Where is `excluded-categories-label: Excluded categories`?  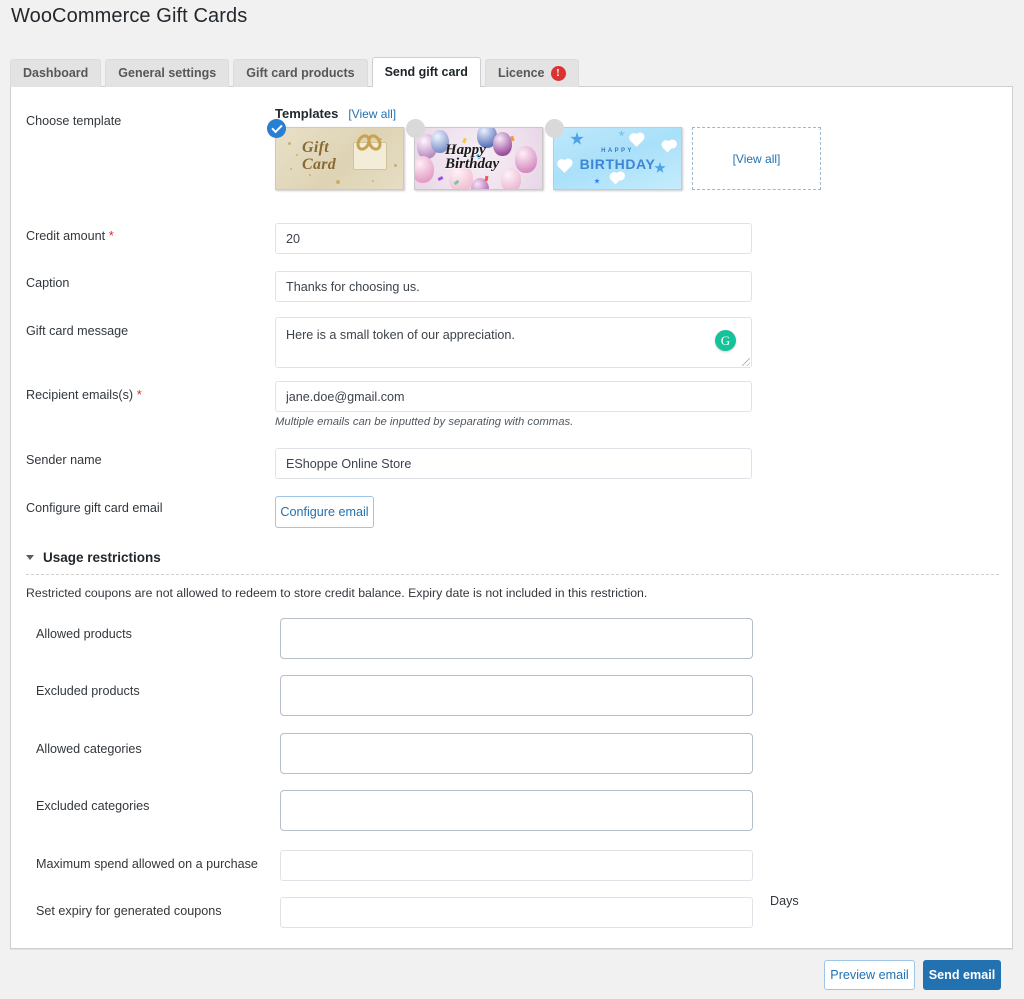 excluded-categories-label: Excluded categories is located at coordinates (93, 806).